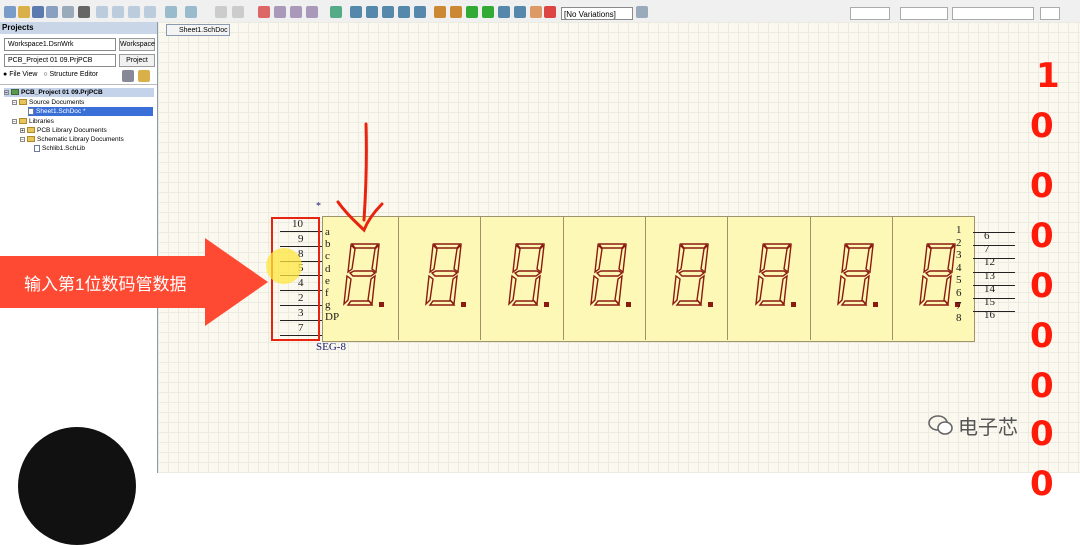 The height and width of the screenshot is (545, 1080). I want to click on file-view-radio: ● File View, so click(20, 74).